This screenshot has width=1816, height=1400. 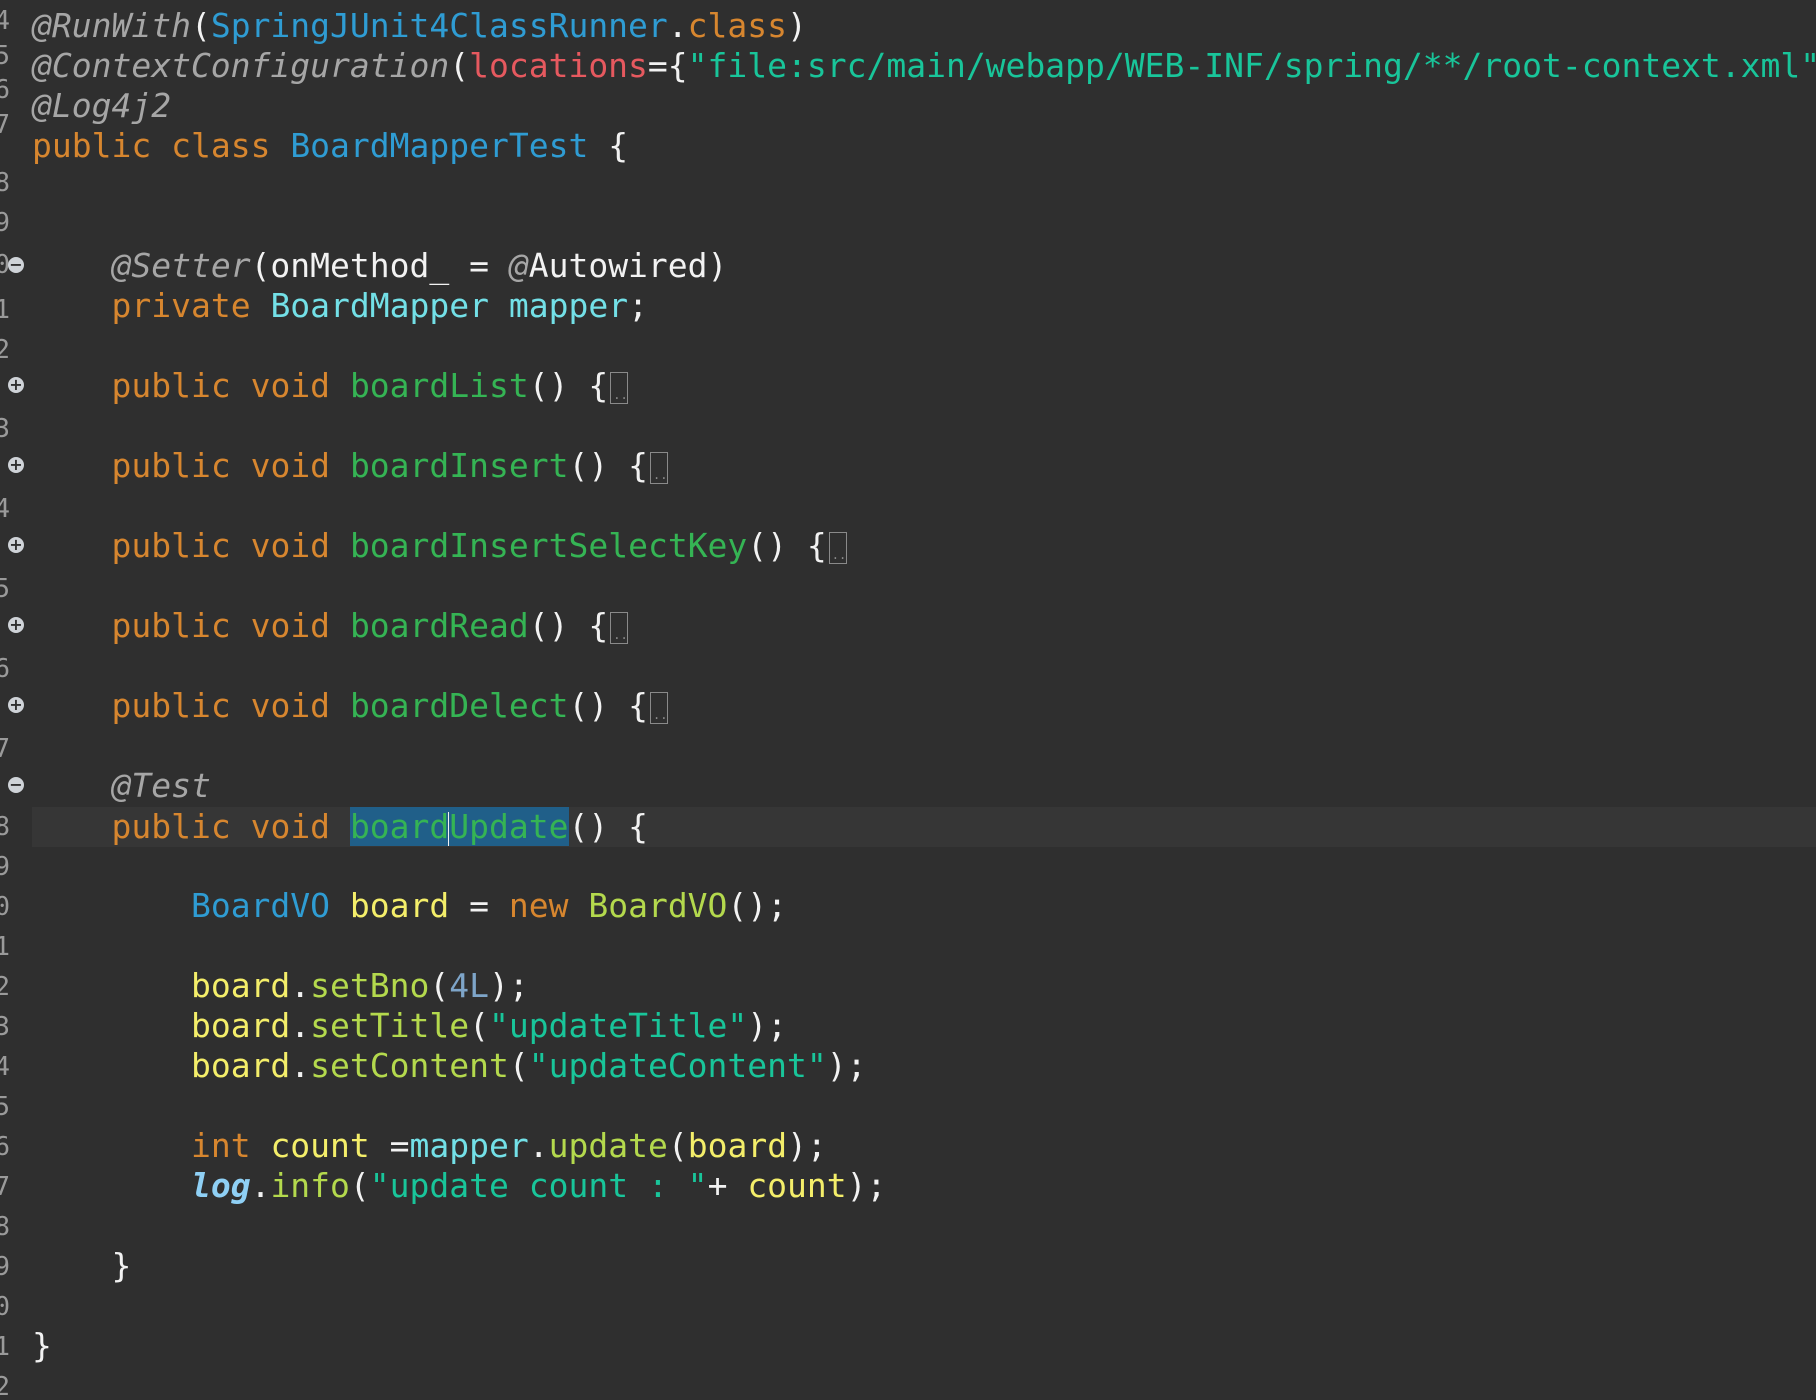 What do you see at coordinates (409, 1065) in the screenshot?
I see `method-call: setContent` at bounding box center [409, 1065].